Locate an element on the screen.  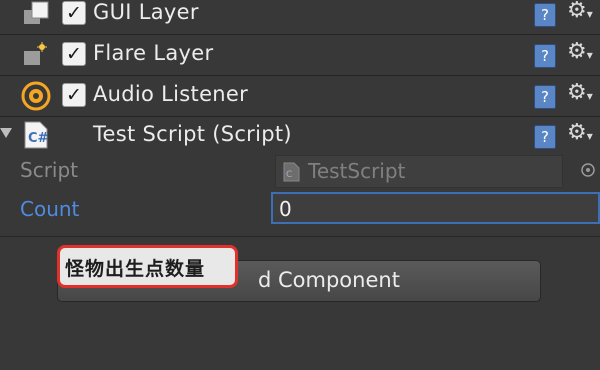
component-row-flare-layer: ✓ Flare Layer ? ⚙▾ is located at coordinates (300, 55).